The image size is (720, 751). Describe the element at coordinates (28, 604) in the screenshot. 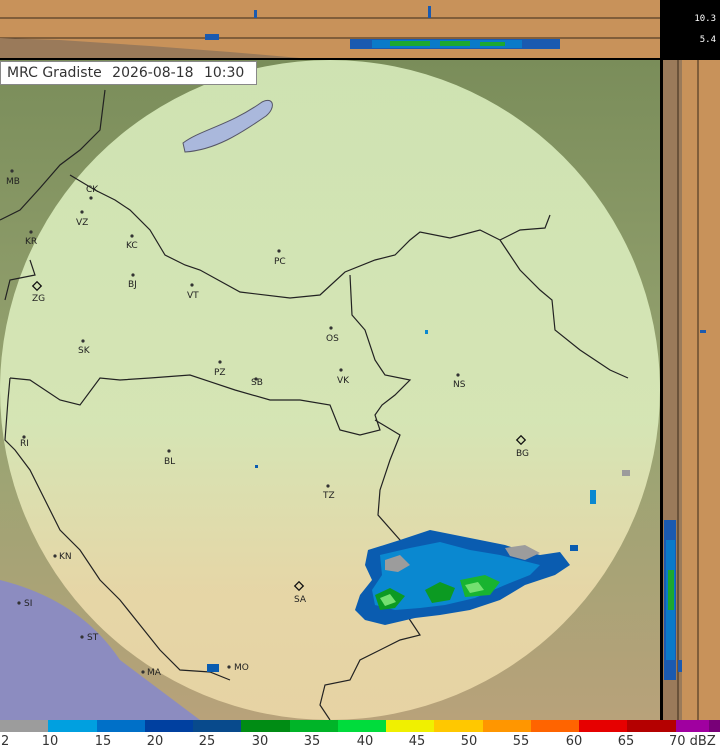

I see `svg-text: SI` at that location.